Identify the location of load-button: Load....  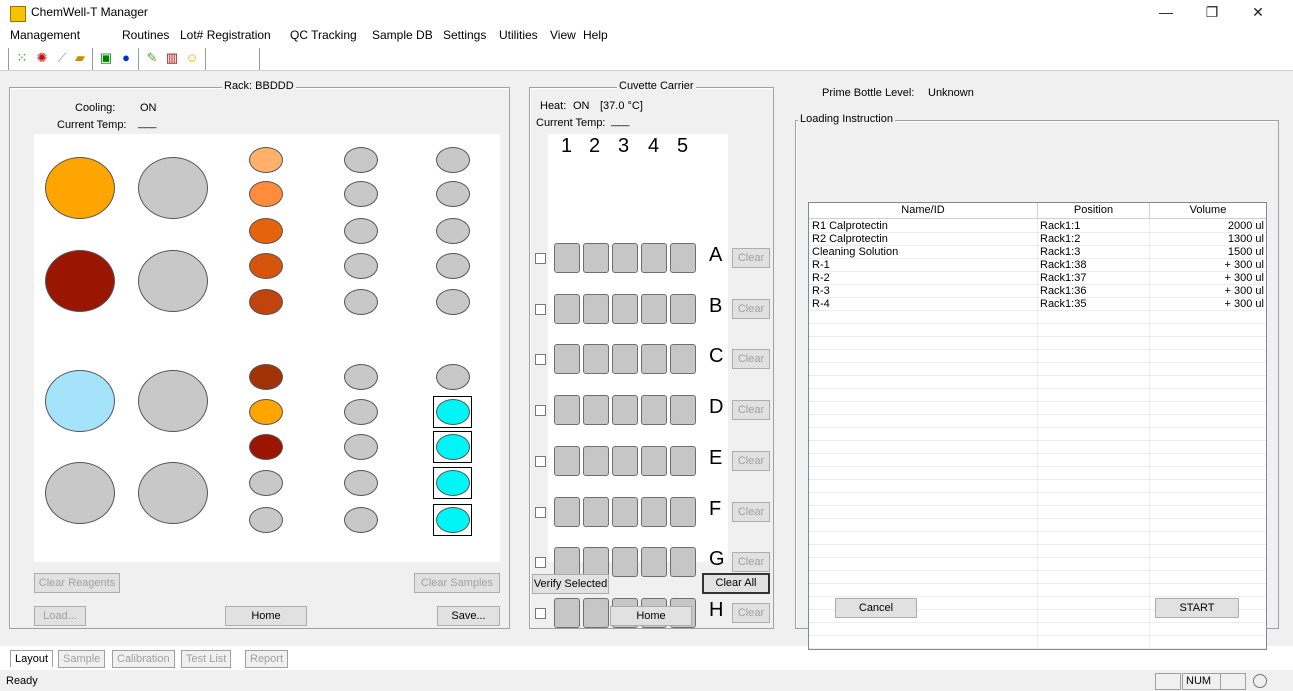
(60, 616).